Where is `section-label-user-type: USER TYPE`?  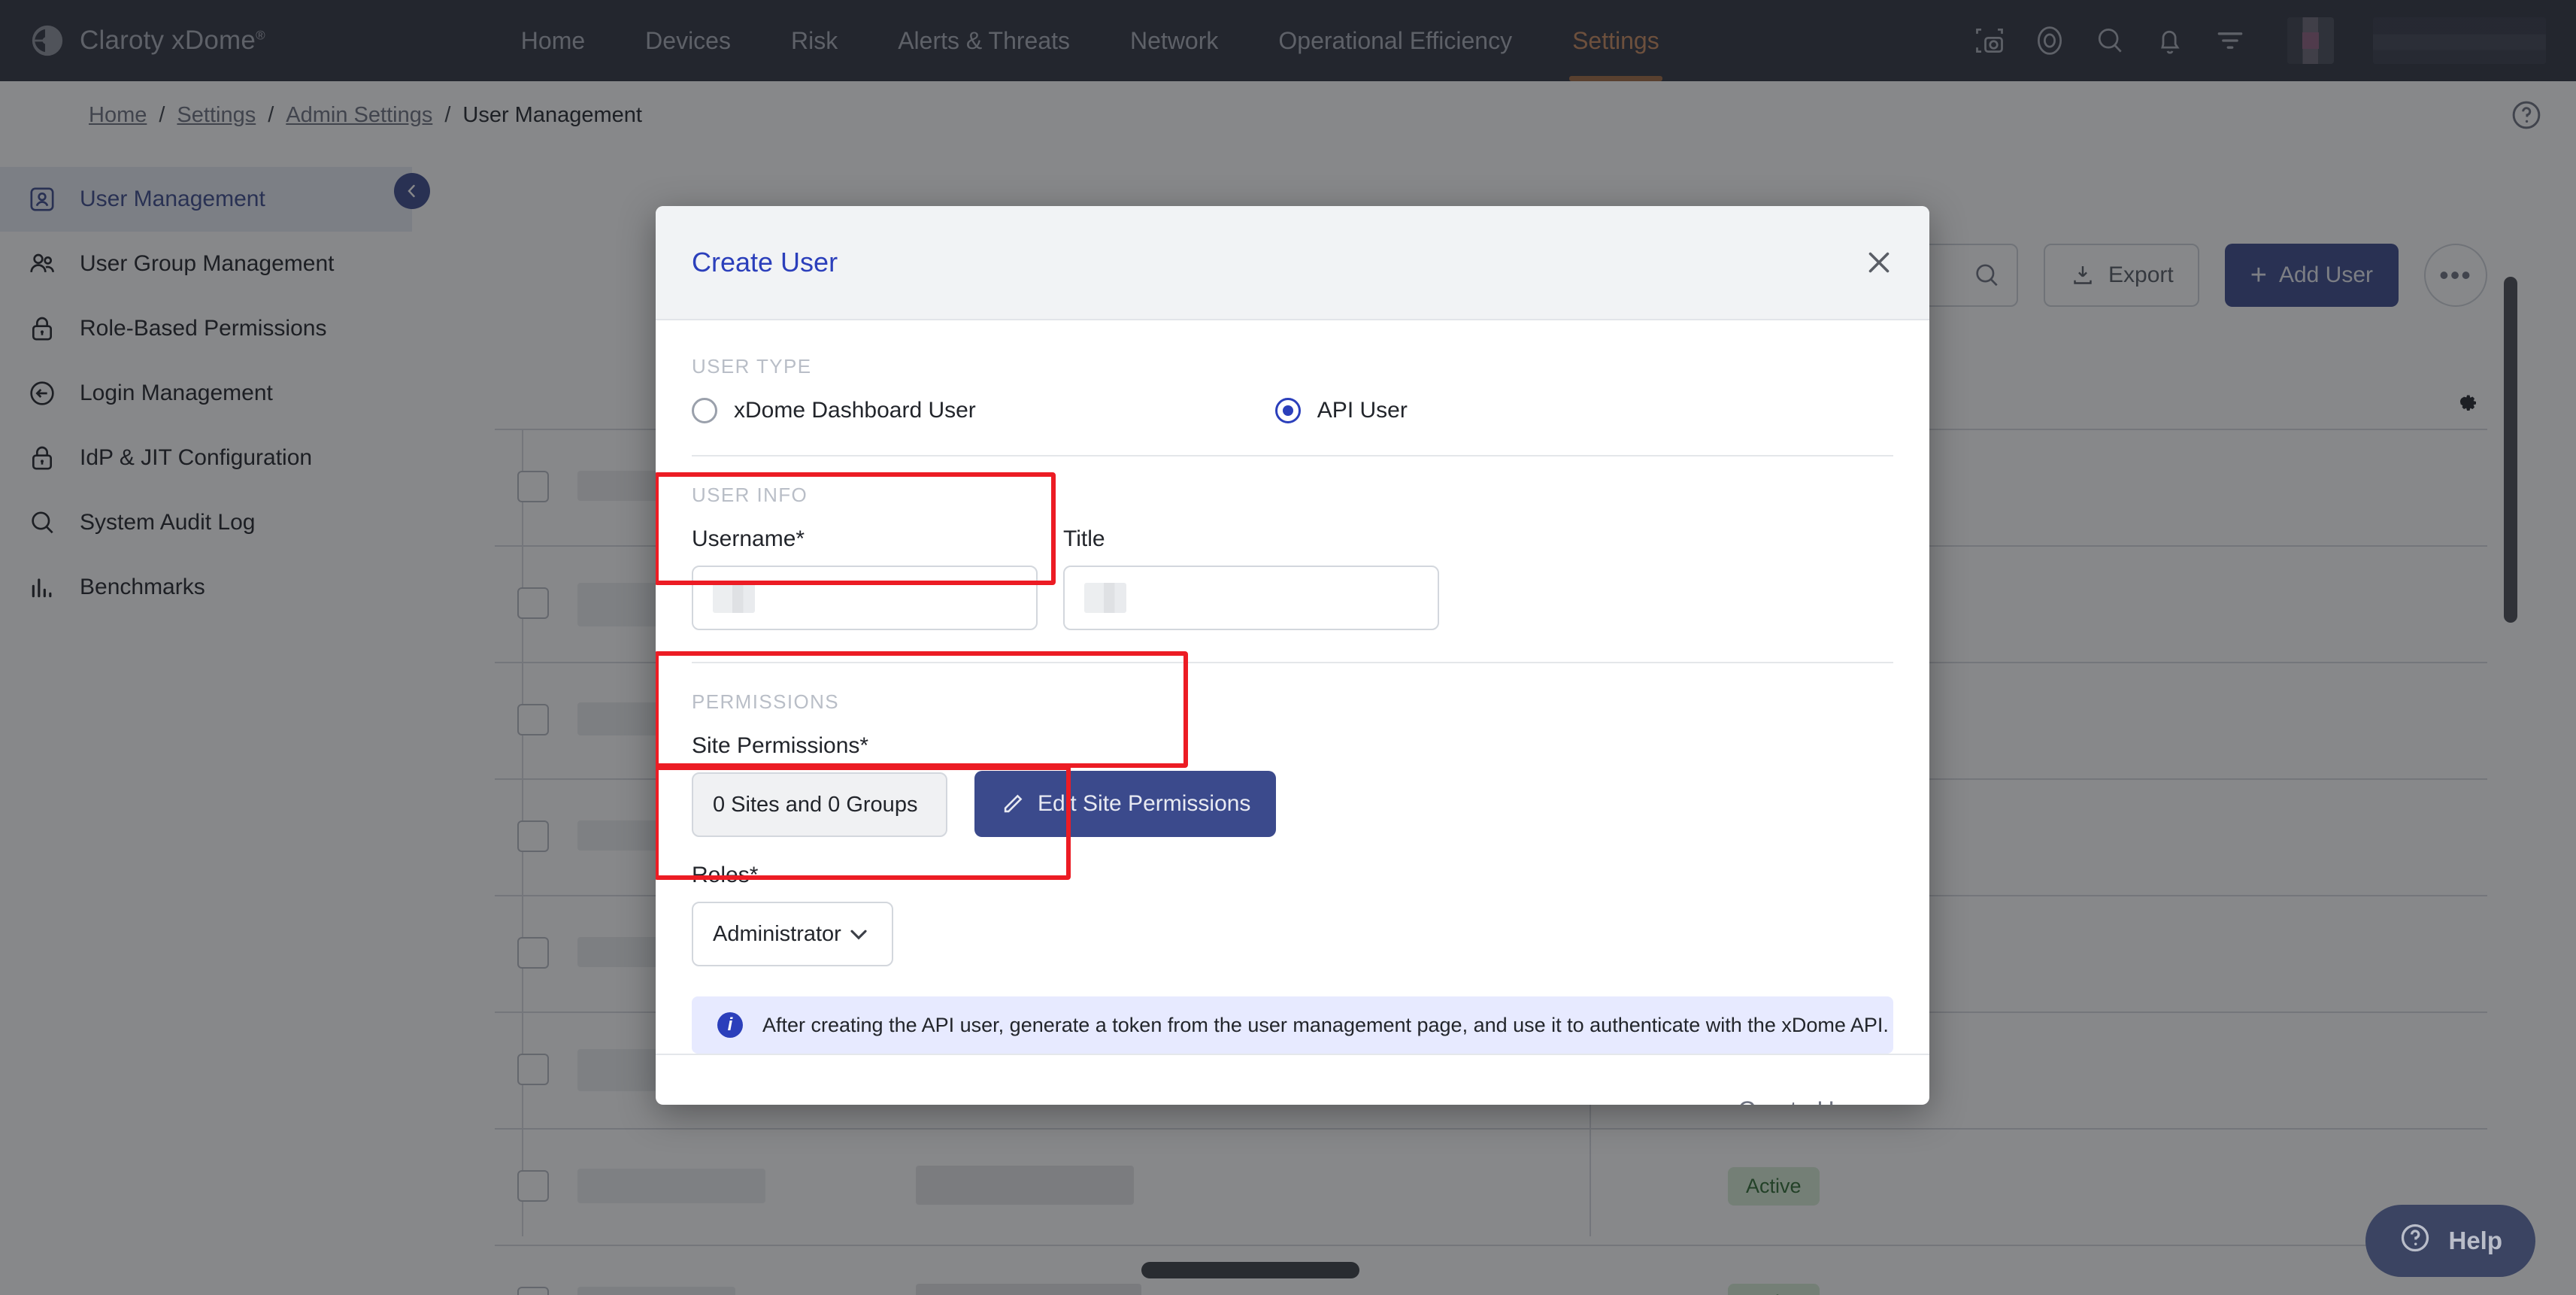 section-label-user-type: USER TYPE is located at coordinates (752, 366).